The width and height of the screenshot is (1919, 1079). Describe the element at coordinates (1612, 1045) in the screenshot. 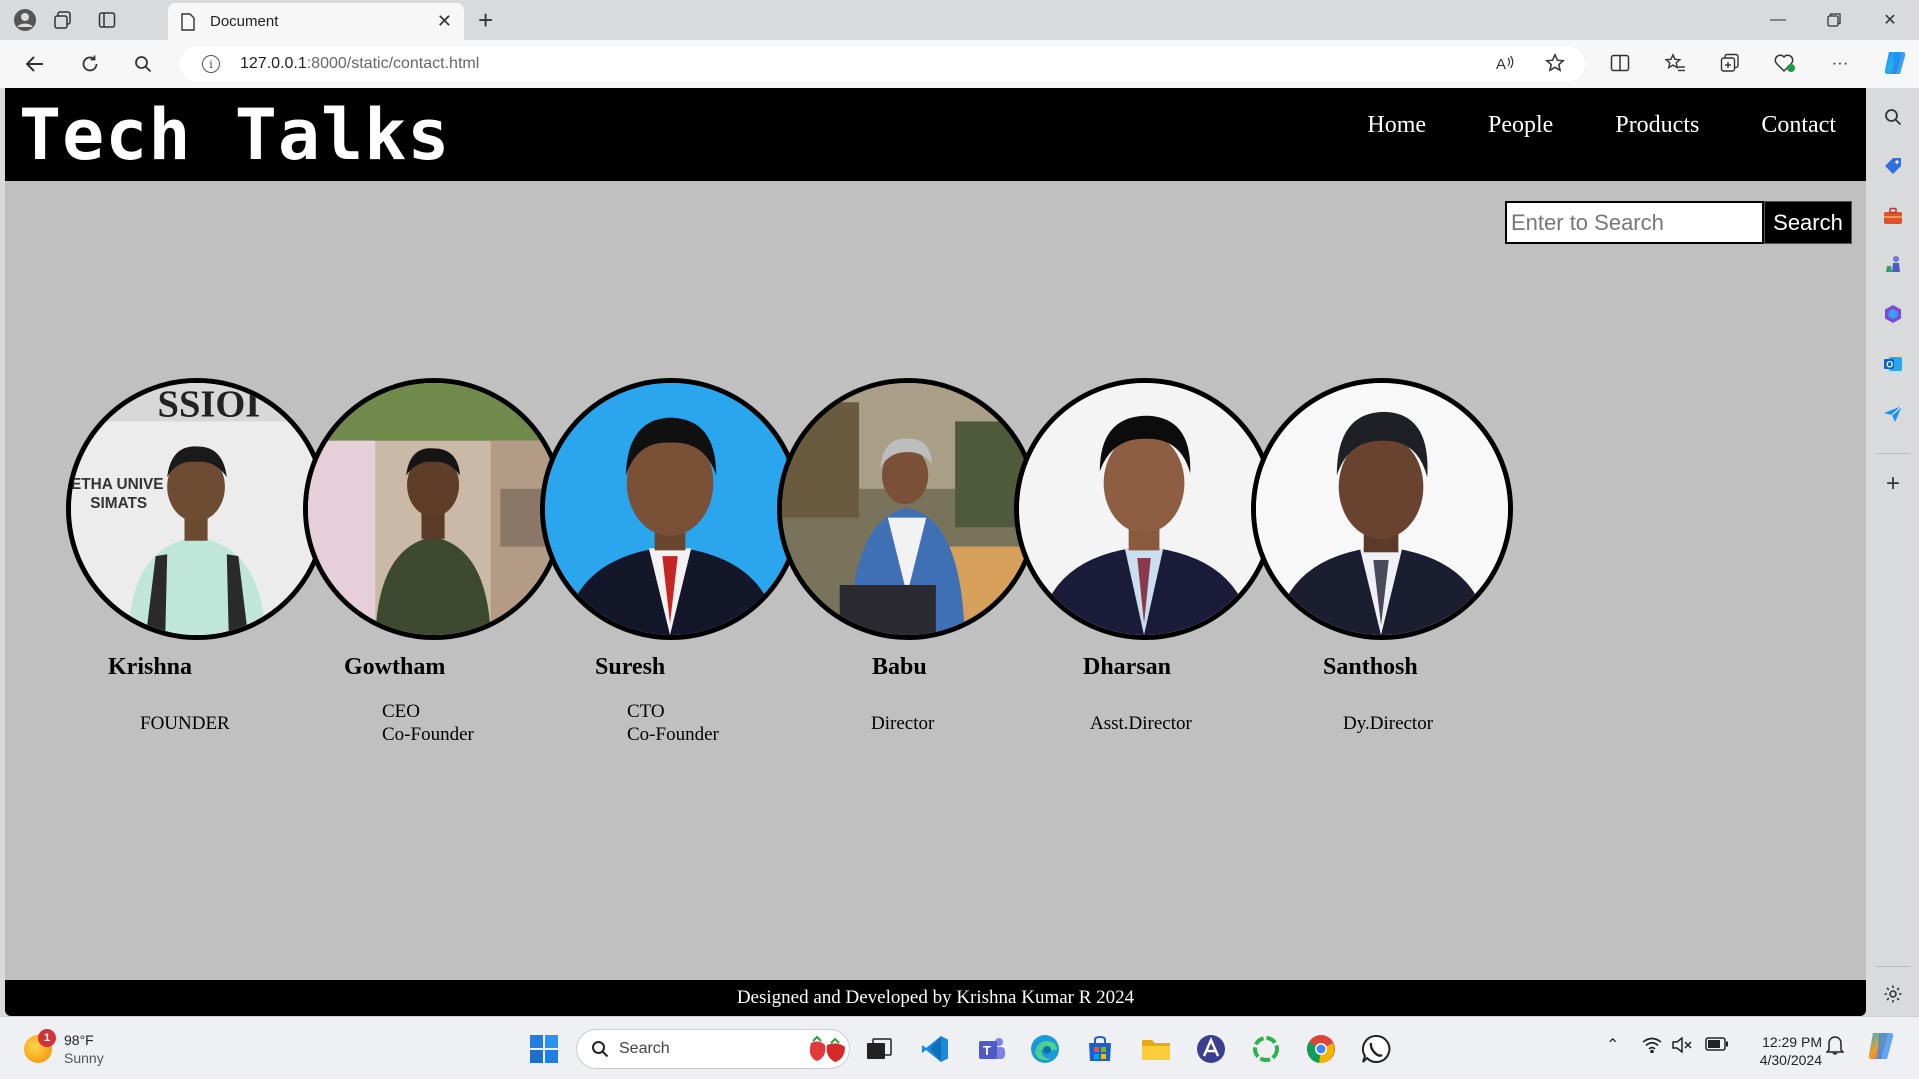

I see `show-hidden-icons-icon: ⌃` at that location.